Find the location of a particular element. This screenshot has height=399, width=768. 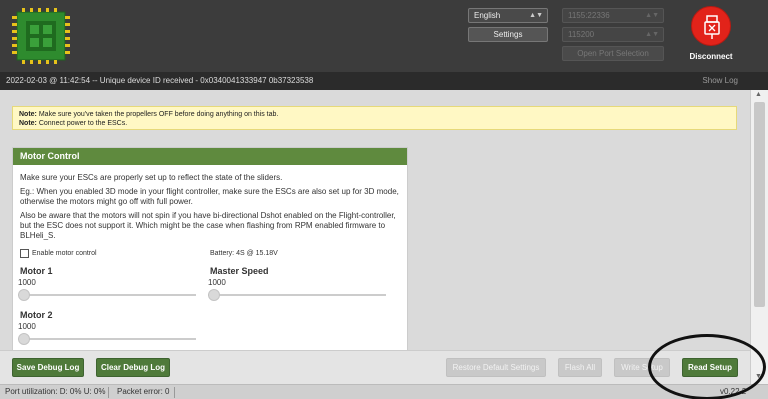

open-port-selection-button: Open Port Selection is located at coordinates (613, 53).